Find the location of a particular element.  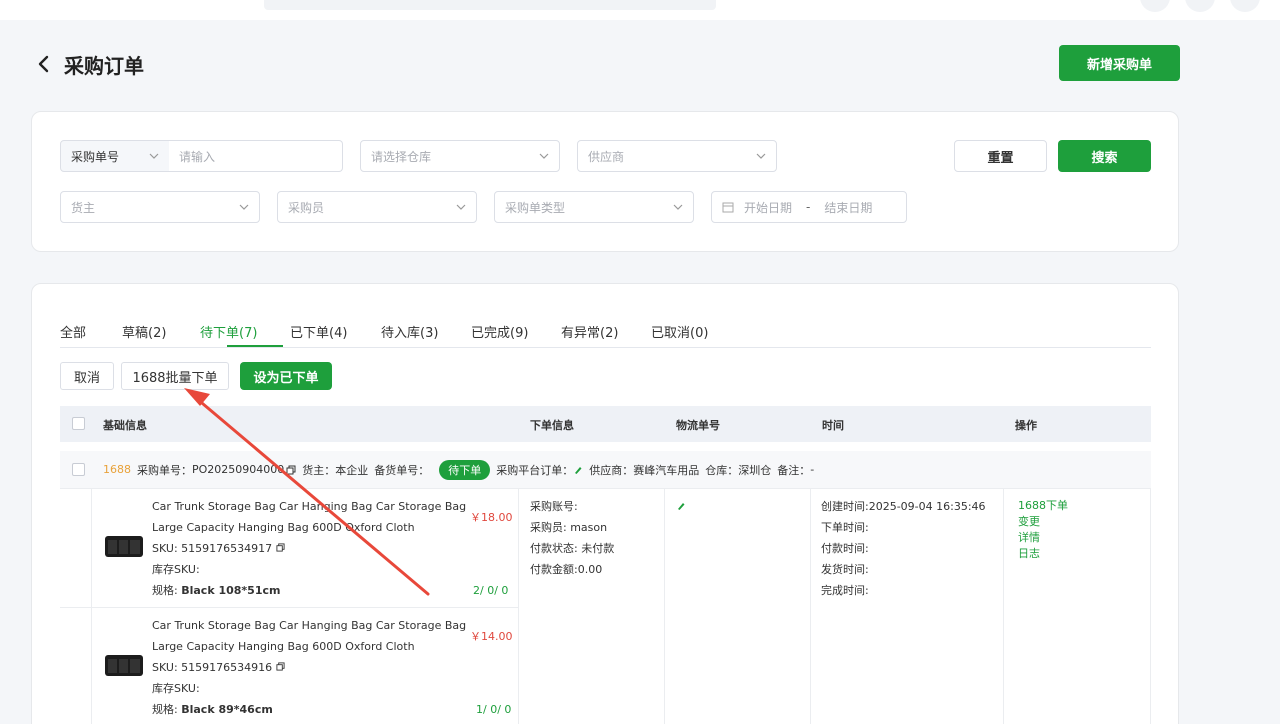

back-button is located at coordinates (44, 64).